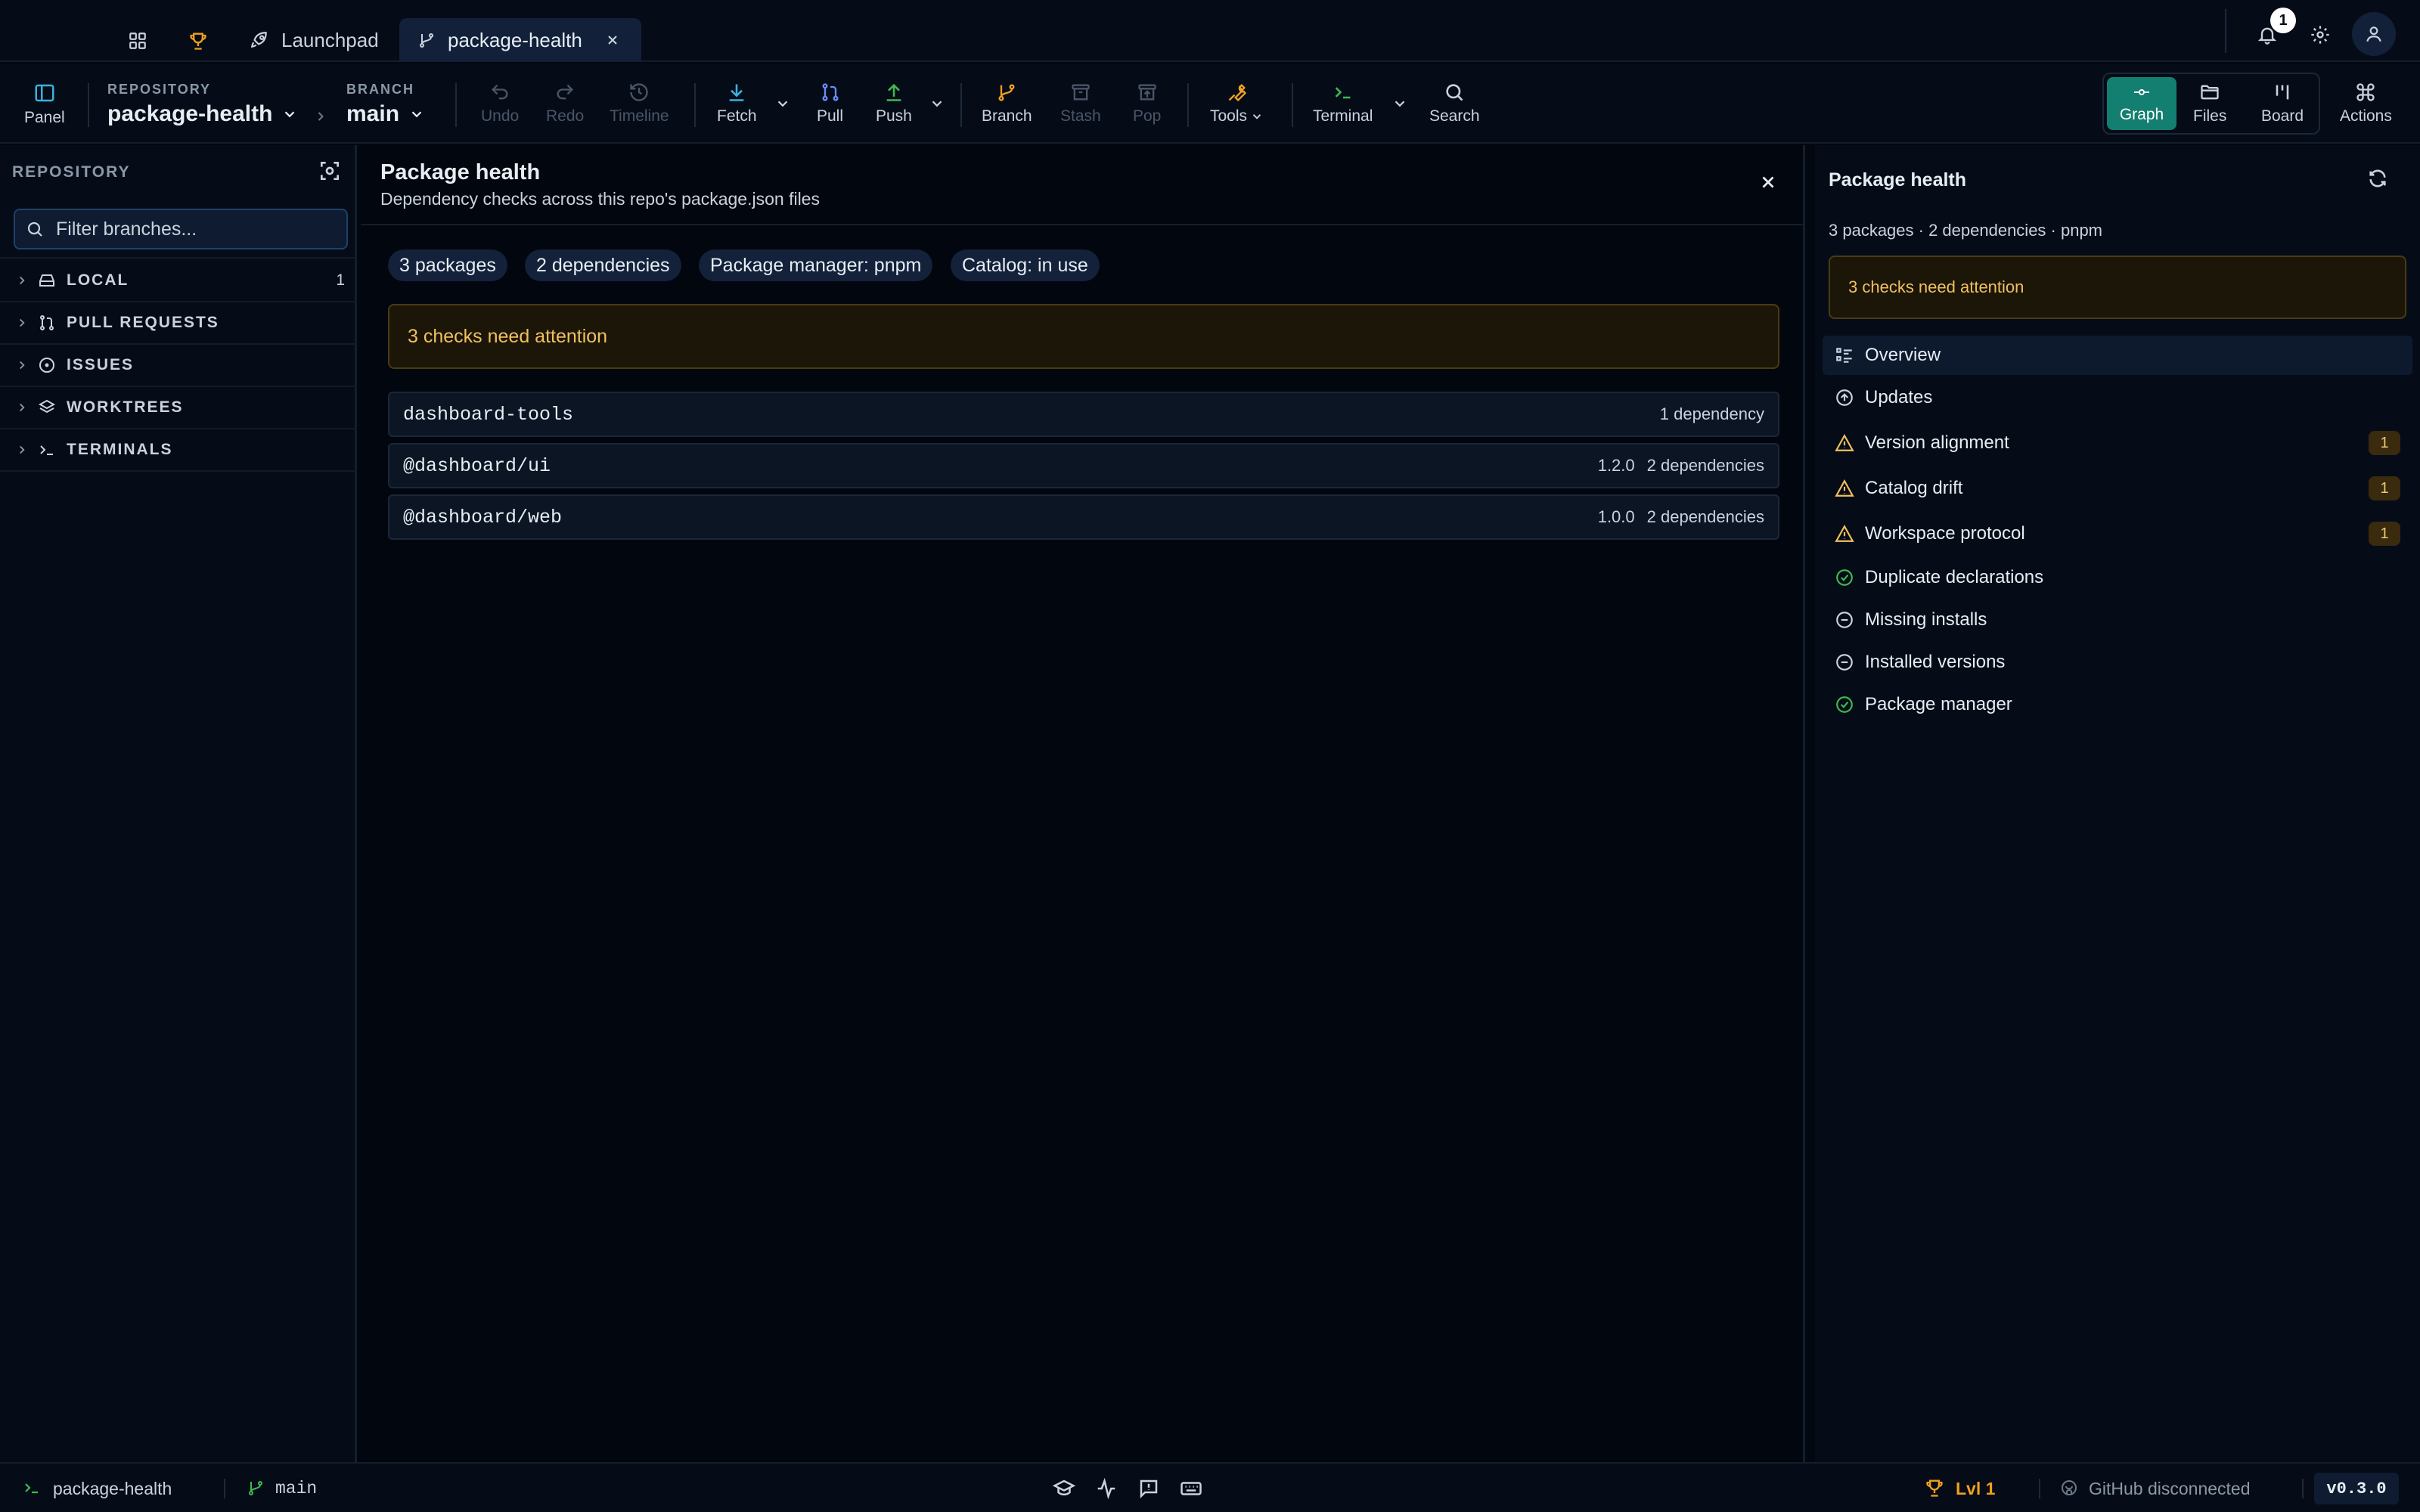 Image resolution: width=2420 pixels, height=1512 pixels. Describe the element at coordinates (483, 517) in the screenshot. I see `package-name: @dashboard/web` at that location.